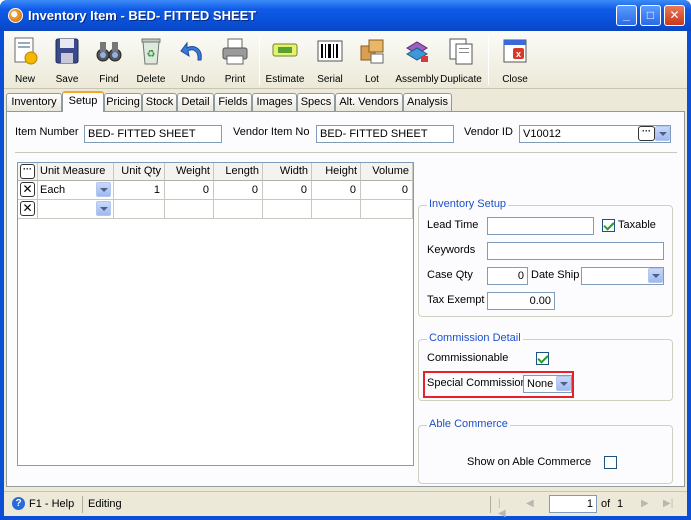 Image resolution: width=691 pixels, height=520 pixels. Describe the element at coordinates (668, 504) in the screenshot. I see `last-record-icon: ▶|` at that location.